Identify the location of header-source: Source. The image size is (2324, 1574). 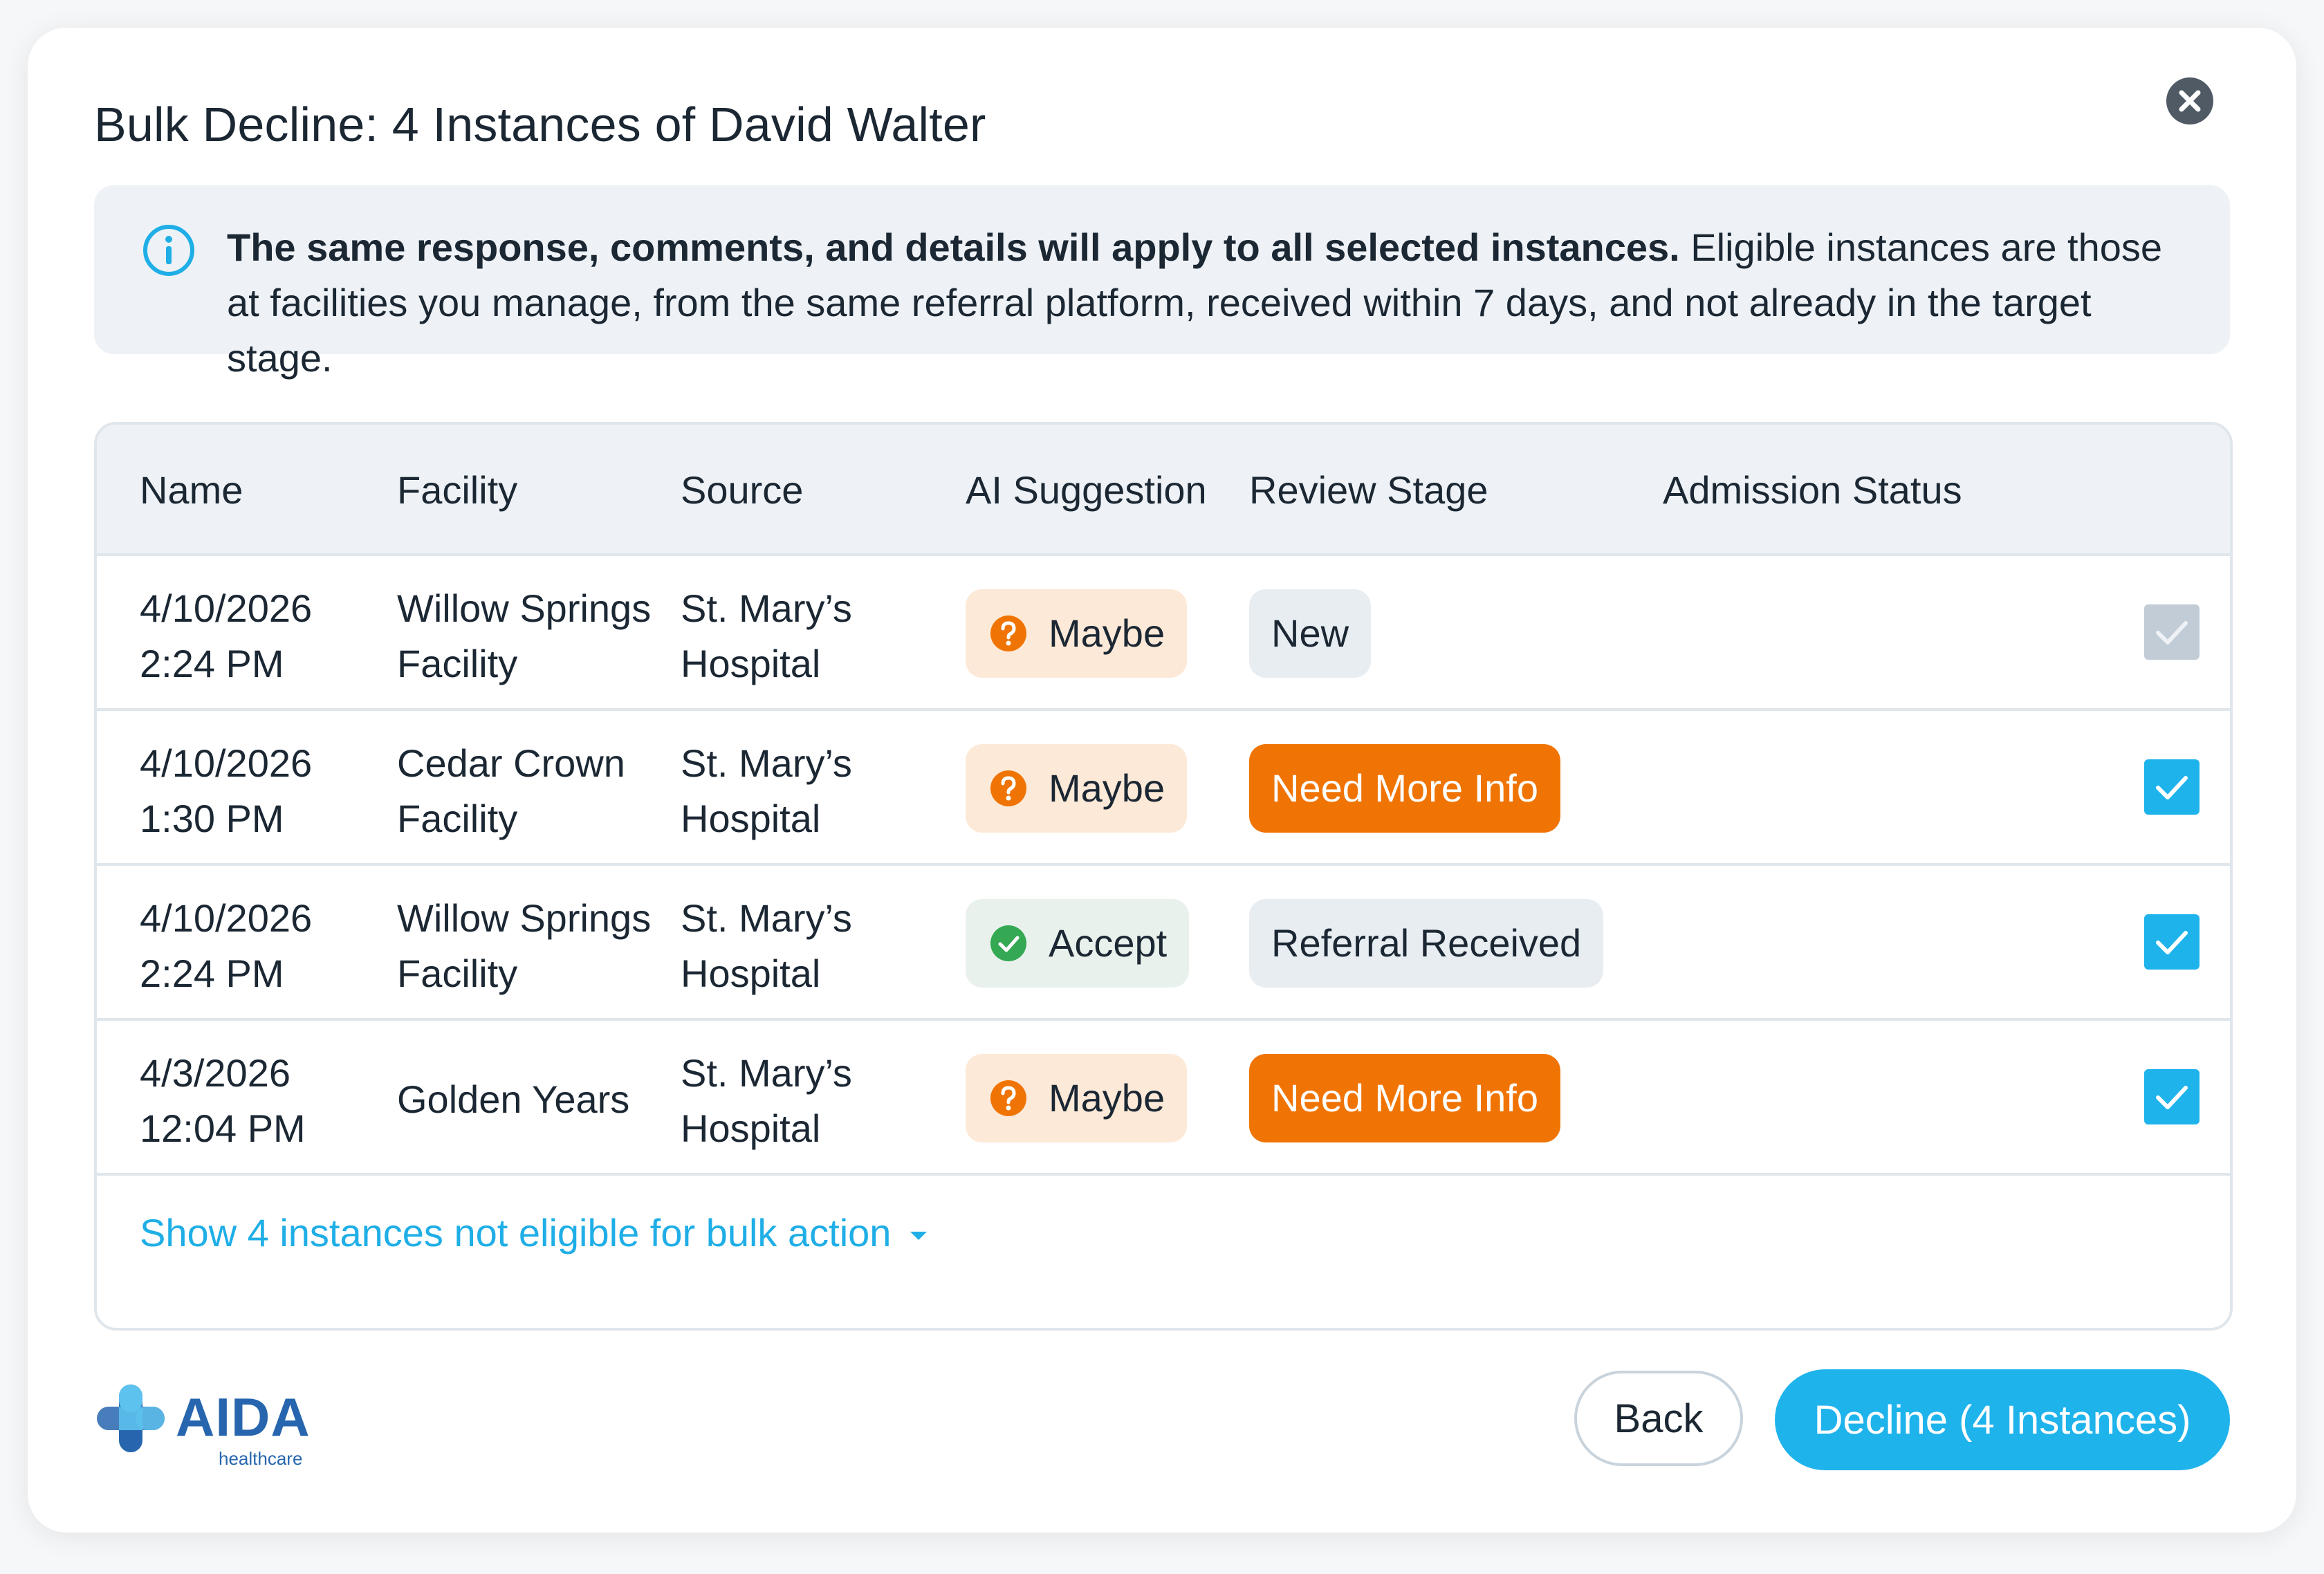
(742, 490).